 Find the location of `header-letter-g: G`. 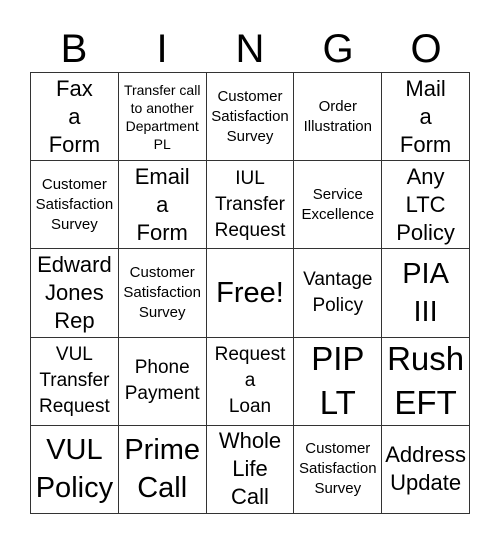

header-letter-g: G is located at coordinates (338, 49).